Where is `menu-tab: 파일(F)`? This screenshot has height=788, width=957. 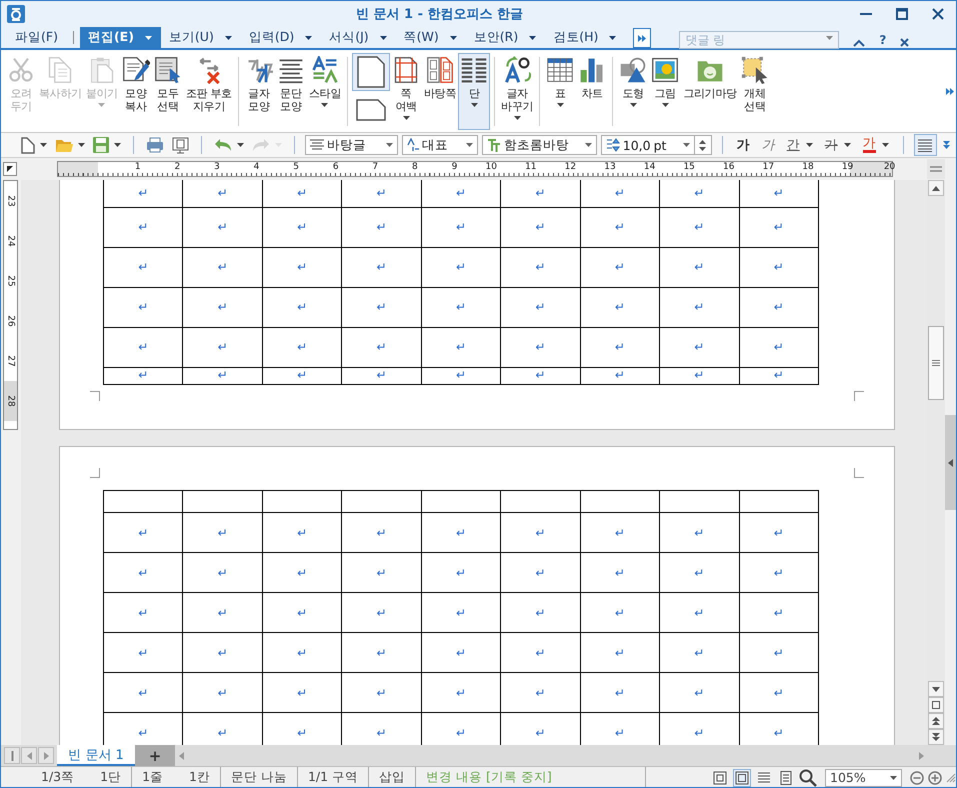 menu-tab: 파일(F) is located at coordinates (37, 37).